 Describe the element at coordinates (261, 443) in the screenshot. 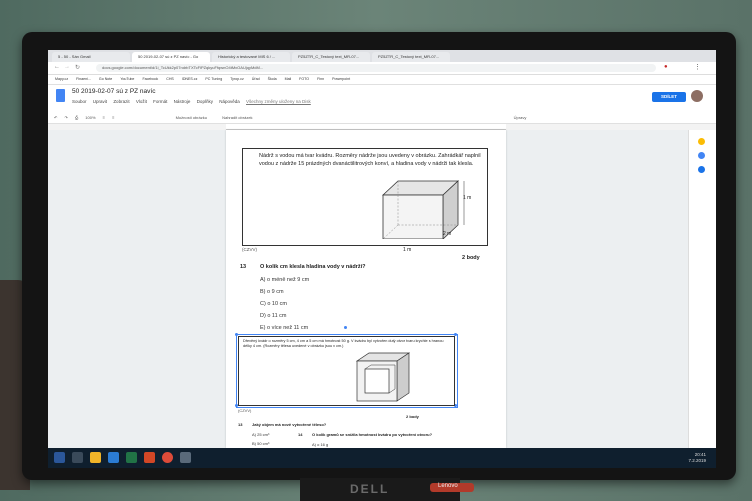

I see `volume-option-b: B) 50 cm³` at that location.